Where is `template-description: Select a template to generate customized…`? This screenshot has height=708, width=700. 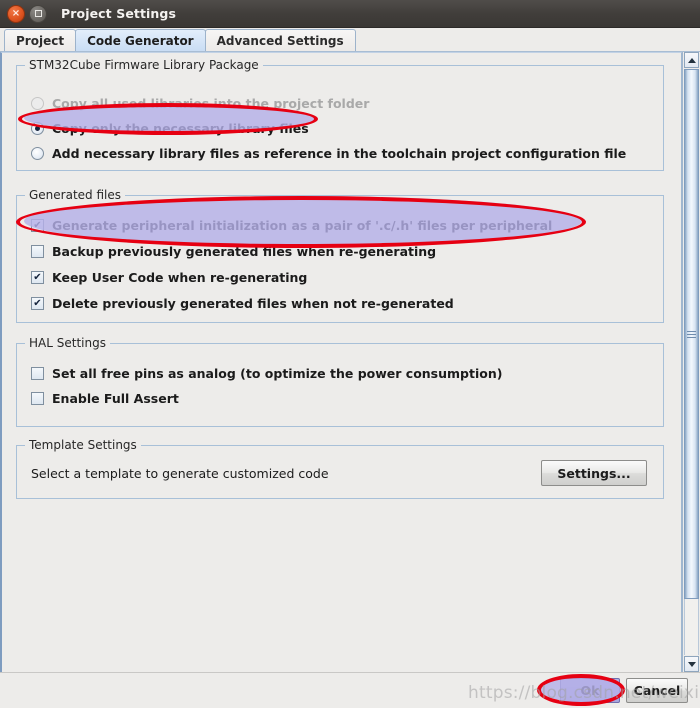
template-description: Select a template to generate customized… is located at coordinates (180, 473).